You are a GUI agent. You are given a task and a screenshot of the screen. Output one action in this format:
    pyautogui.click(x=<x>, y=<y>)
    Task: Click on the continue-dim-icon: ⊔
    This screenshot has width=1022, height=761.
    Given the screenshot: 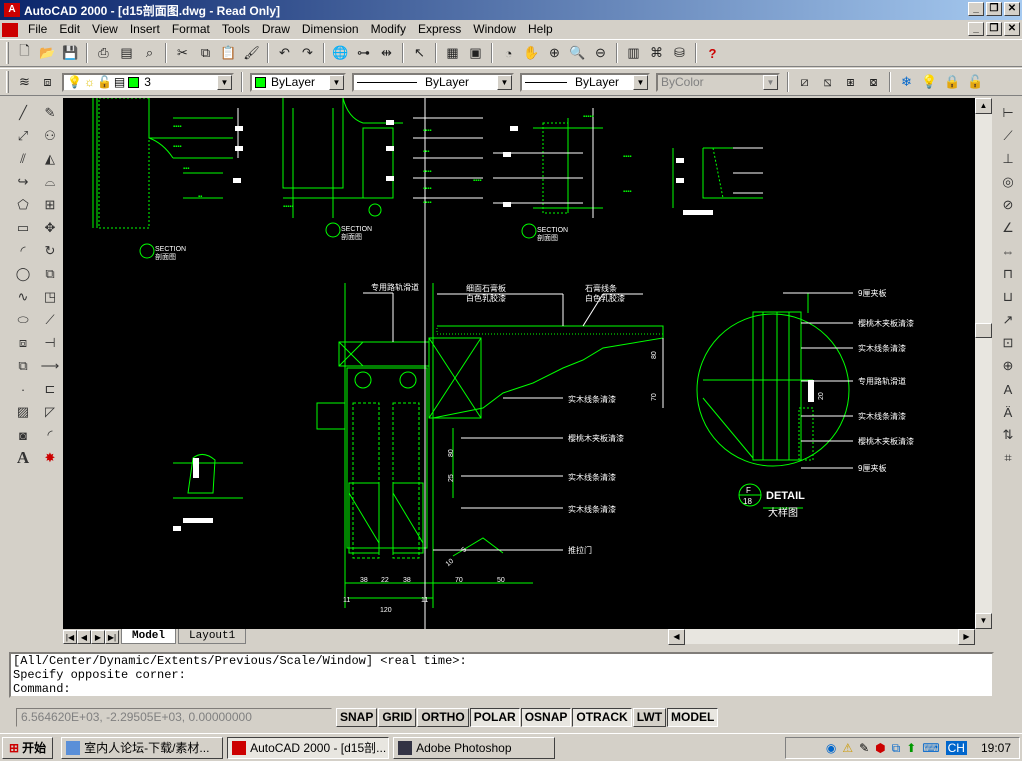 What is the action you would take?
    pyautogui.click(x=1008, y=297)
    